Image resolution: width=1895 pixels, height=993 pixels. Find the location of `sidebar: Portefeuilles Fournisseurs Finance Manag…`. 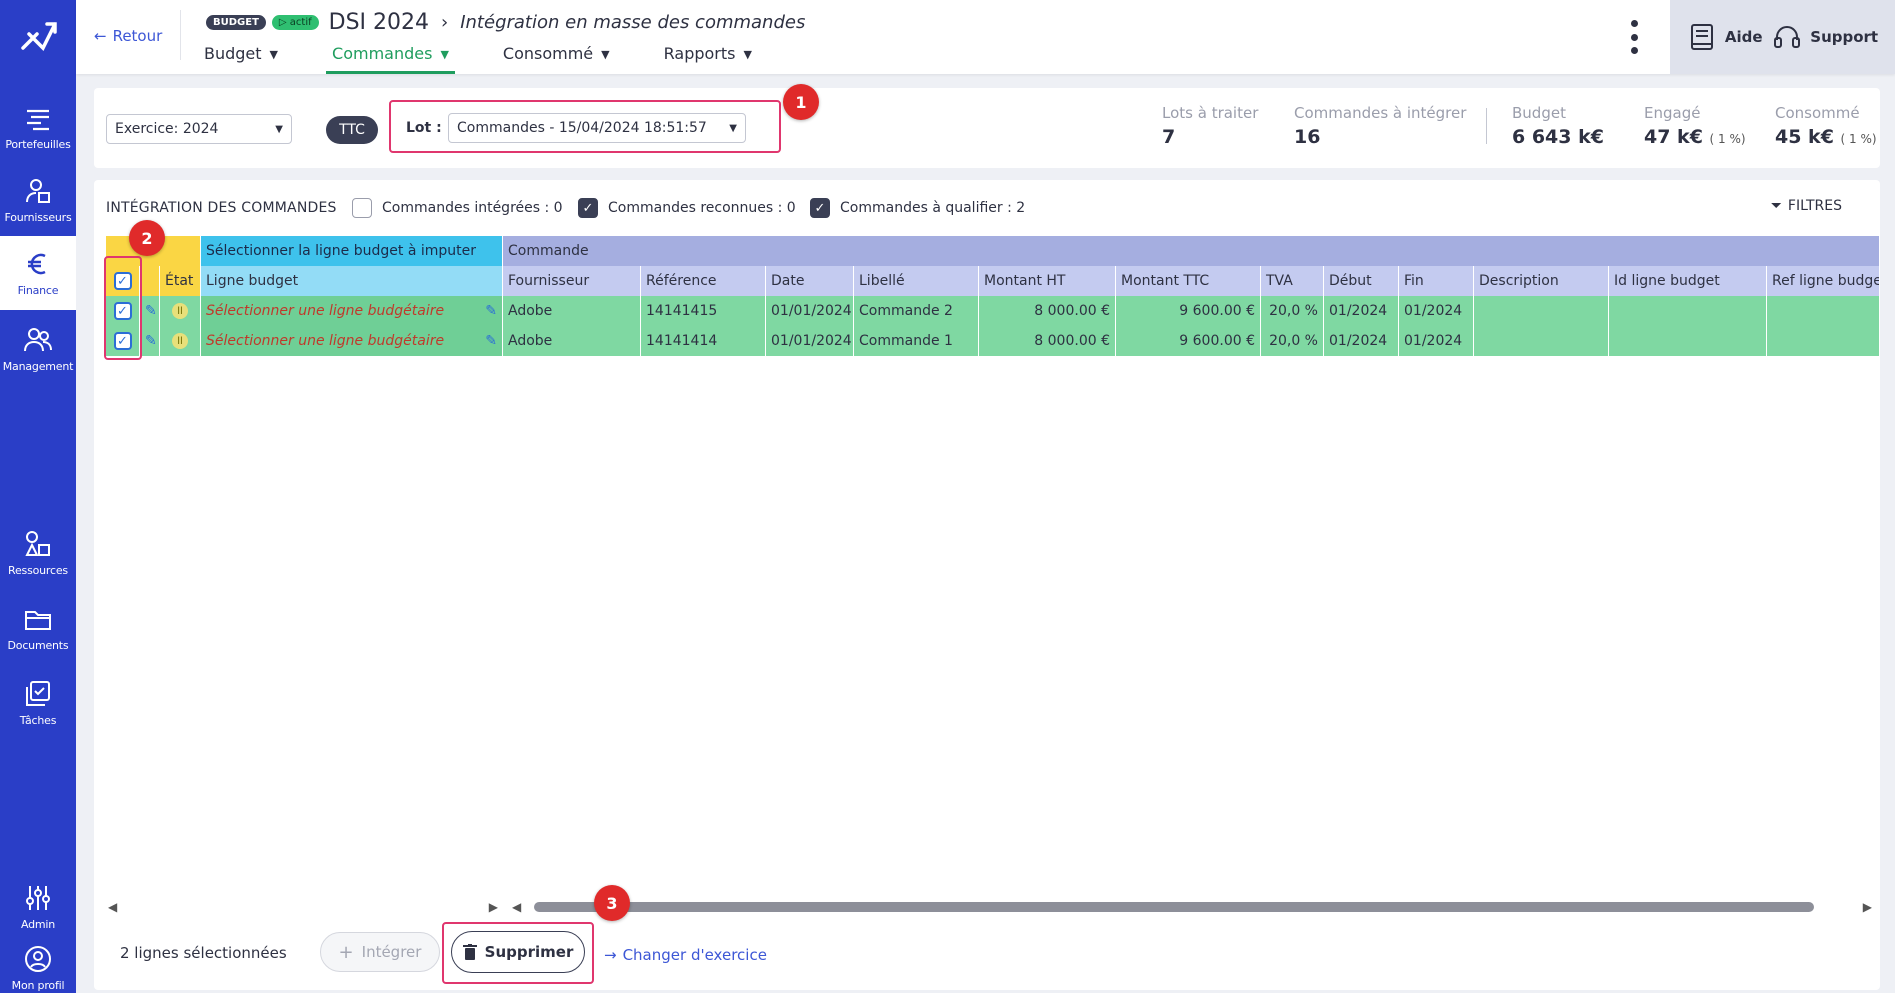

sidebar: Portefeuilles Fournisseurs Finance Manag… is located at coordinates (38, 496).